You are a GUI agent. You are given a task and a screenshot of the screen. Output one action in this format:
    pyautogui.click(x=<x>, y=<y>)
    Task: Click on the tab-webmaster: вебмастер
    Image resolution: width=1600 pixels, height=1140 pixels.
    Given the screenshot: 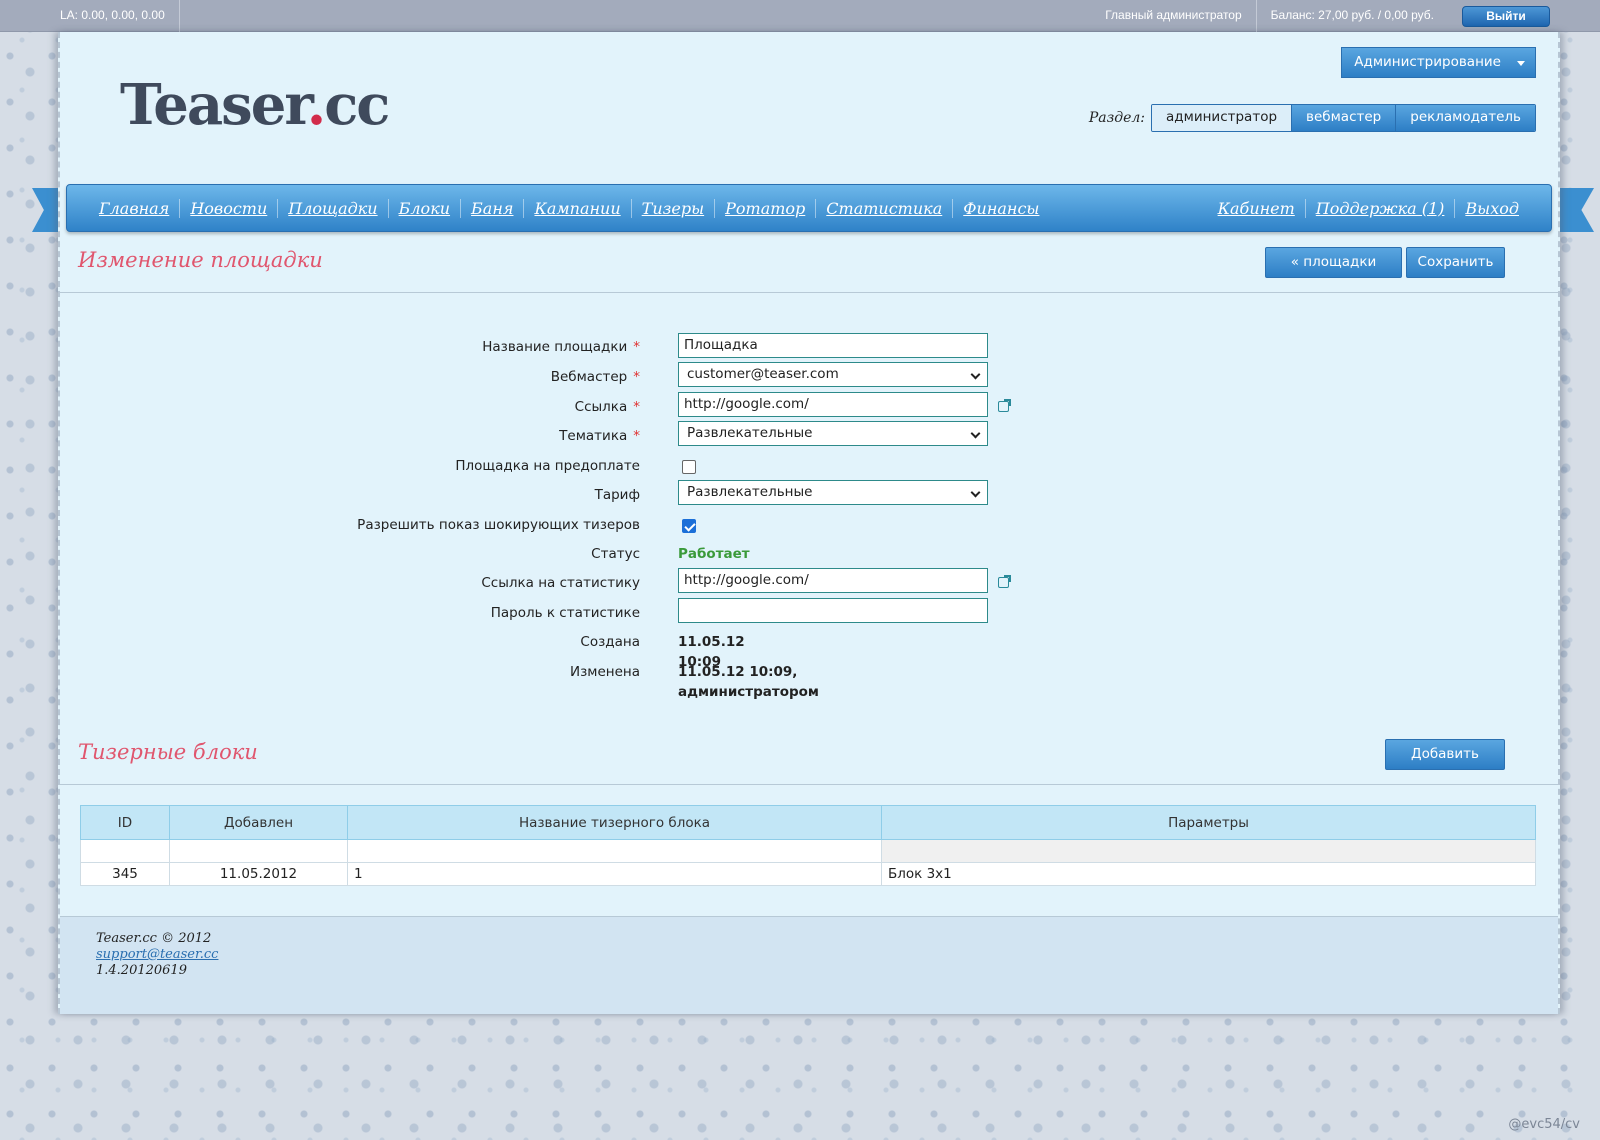 What is the action you would take?
    pyautogui.click(x=1343, y=118)
    